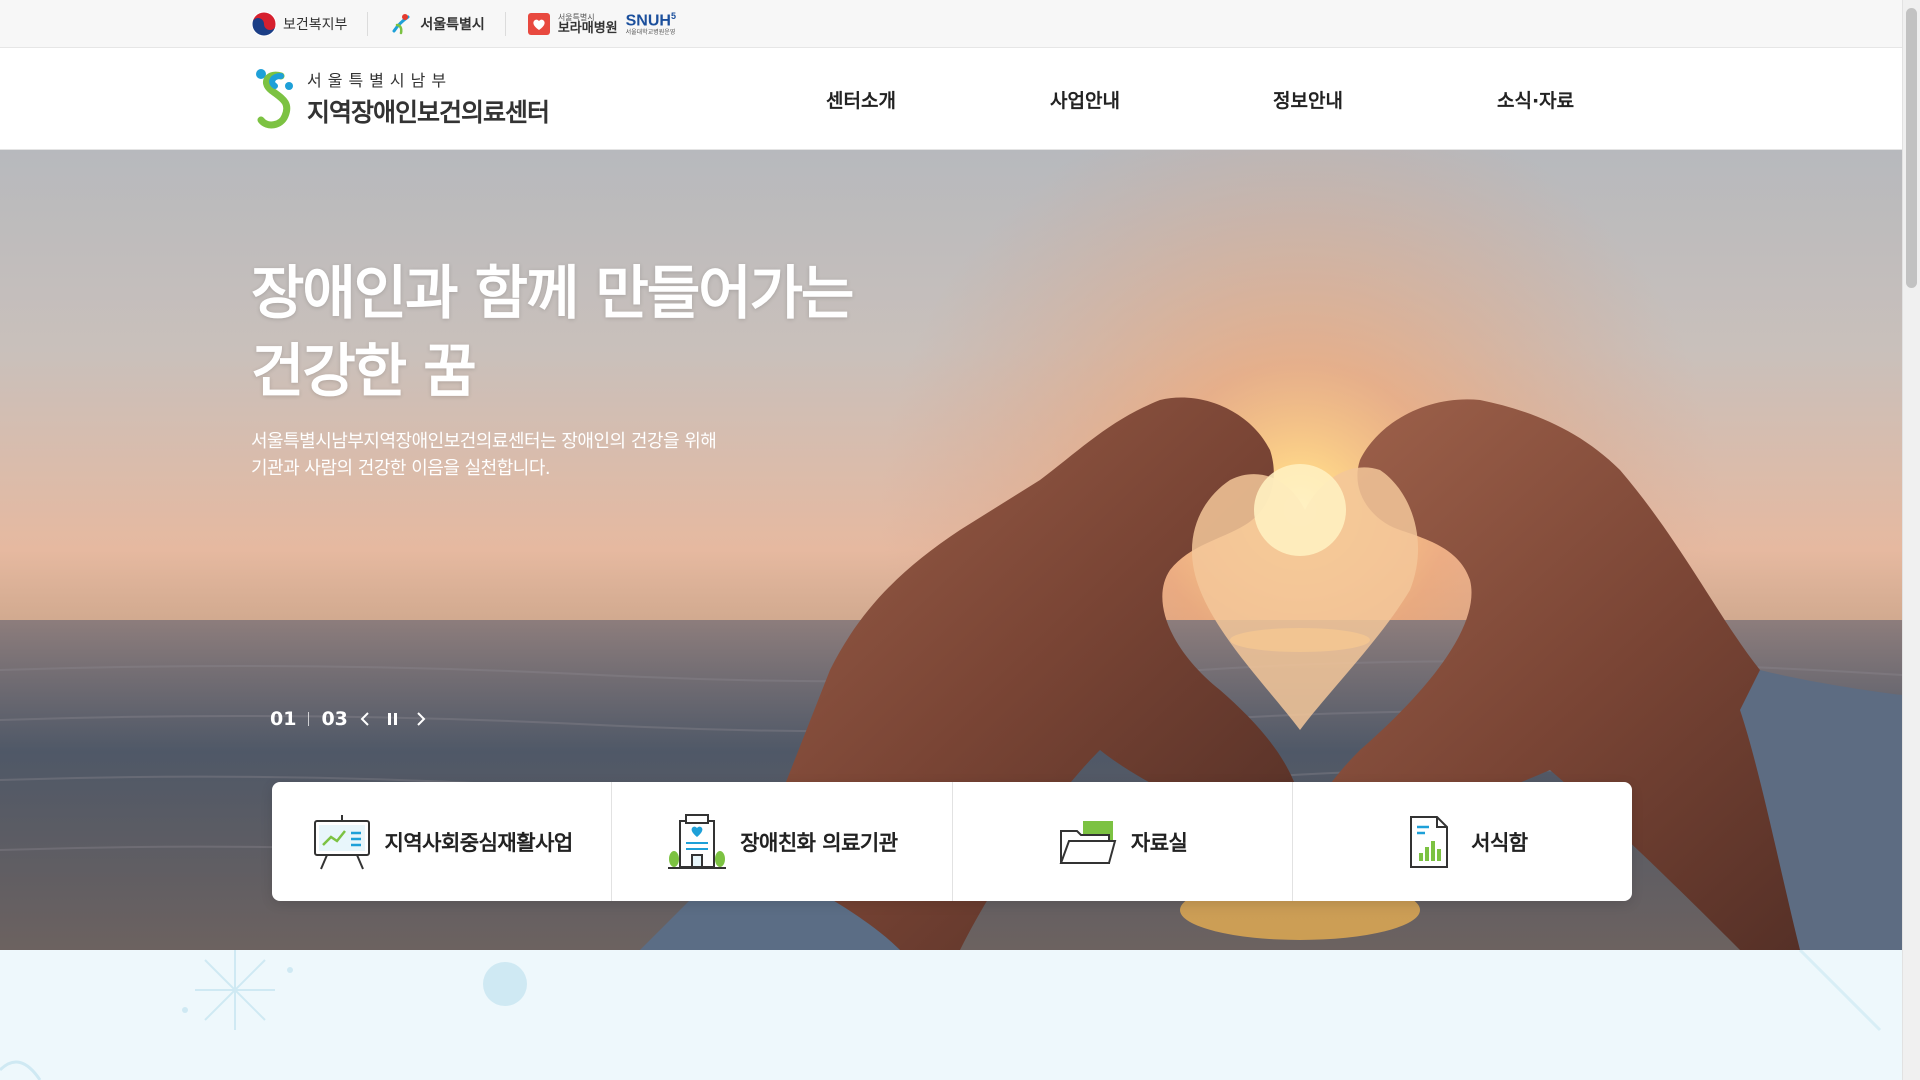 The image size is (1920, 1080). I want to click on quick-label-archive: 자료실, so click(1159, 842).